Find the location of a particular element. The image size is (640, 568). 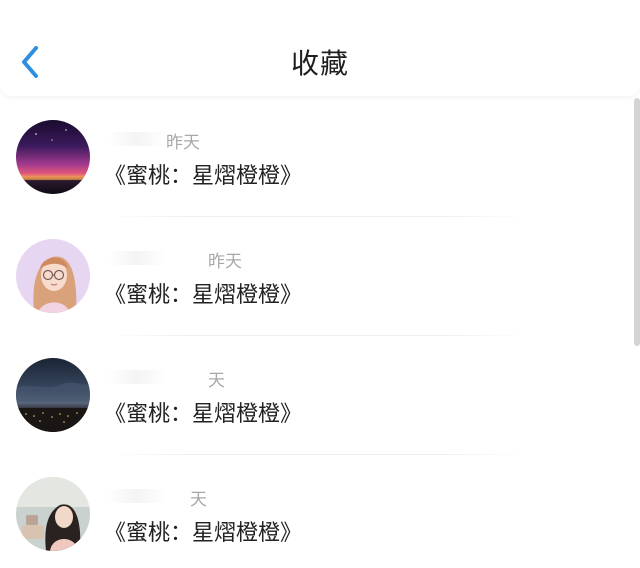

woman-photo-avatar is located at coordinates (53, 514).